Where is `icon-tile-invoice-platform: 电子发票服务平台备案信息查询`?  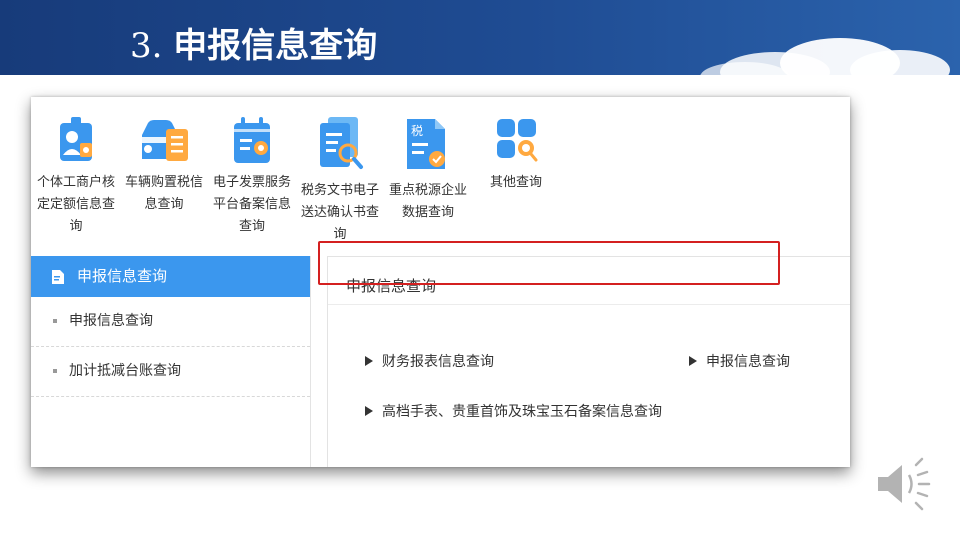 icon-tile-invoice-platform: 电子发票服务平台备案信息查询 is located at coordinates (252, 176).